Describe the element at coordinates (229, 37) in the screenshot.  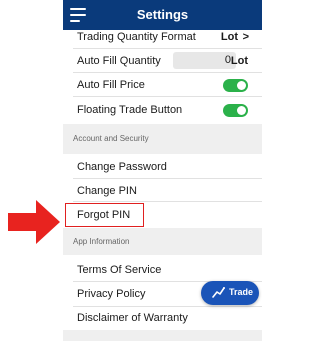
I see `trading-quantity-format-value: Lot` at that location.